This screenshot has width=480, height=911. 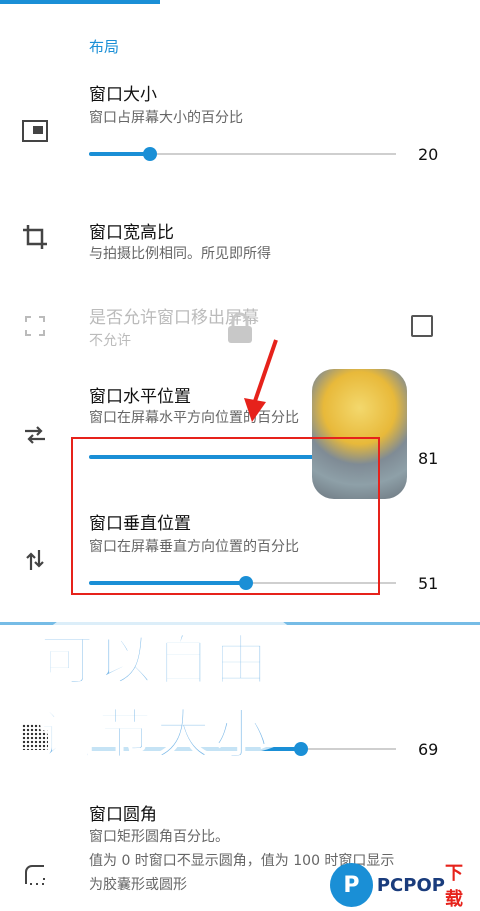 What do you see at coordinates (351, 885) in the screenshot?
I see `logo-letter: P` at bounding box center [351, 885].